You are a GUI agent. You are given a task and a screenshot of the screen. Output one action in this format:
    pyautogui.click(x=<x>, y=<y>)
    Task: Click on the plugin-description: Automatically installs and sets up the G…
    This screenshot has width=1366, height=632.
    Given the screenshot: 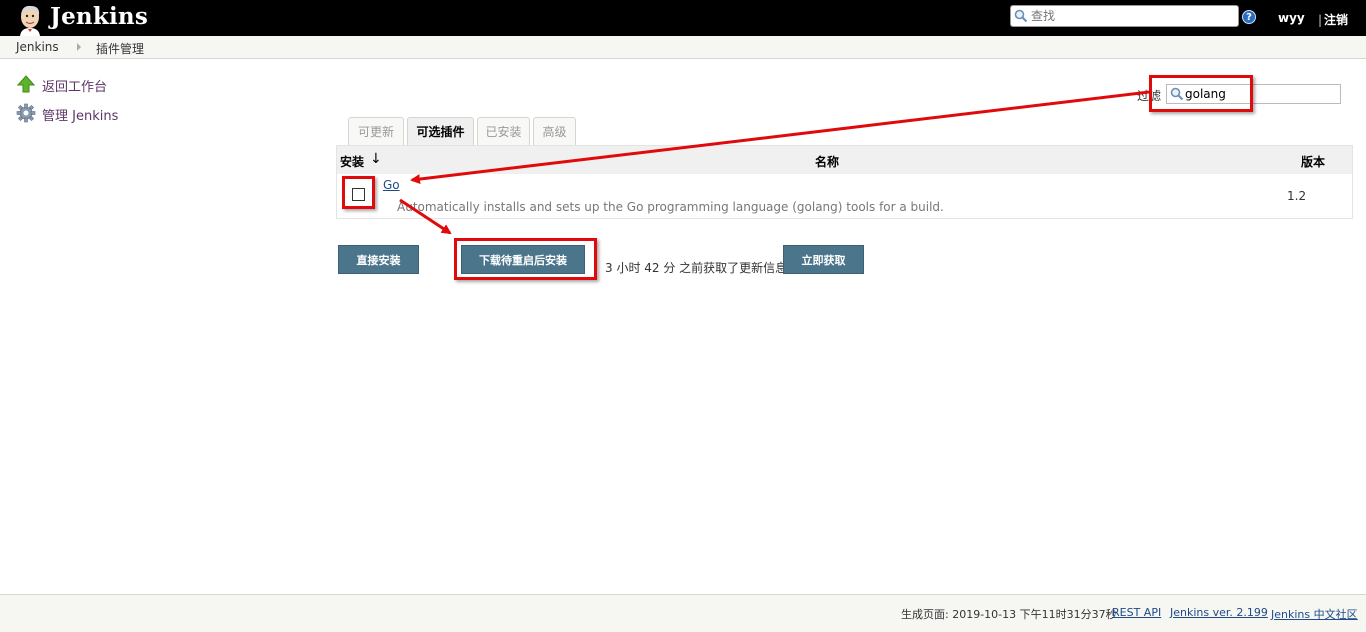 What is the action you would take?
    pyautogui.click(x=670, y=207)
    